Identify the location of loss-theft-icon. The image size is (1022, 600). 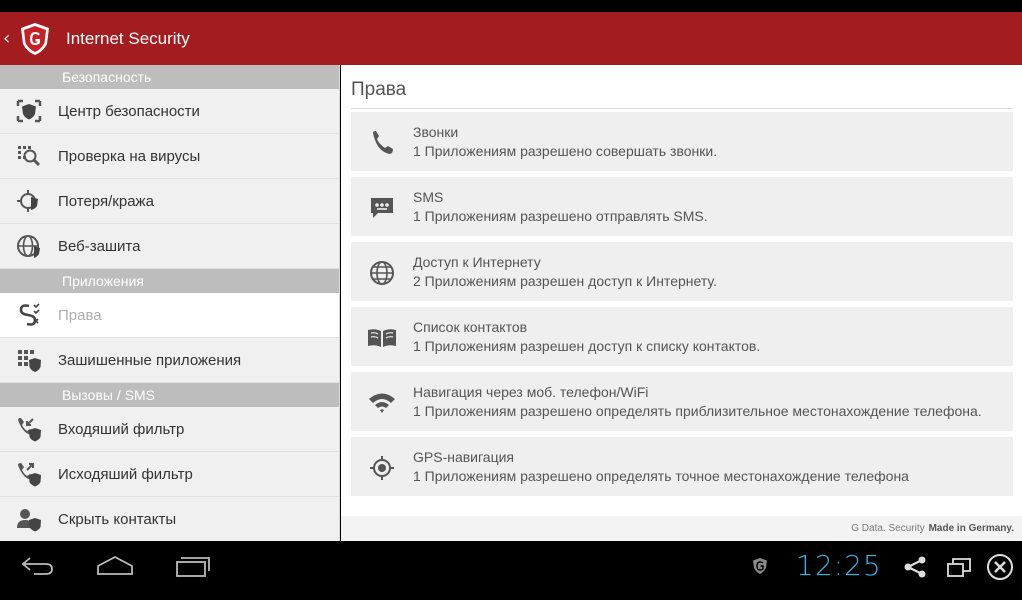
(29, 201).